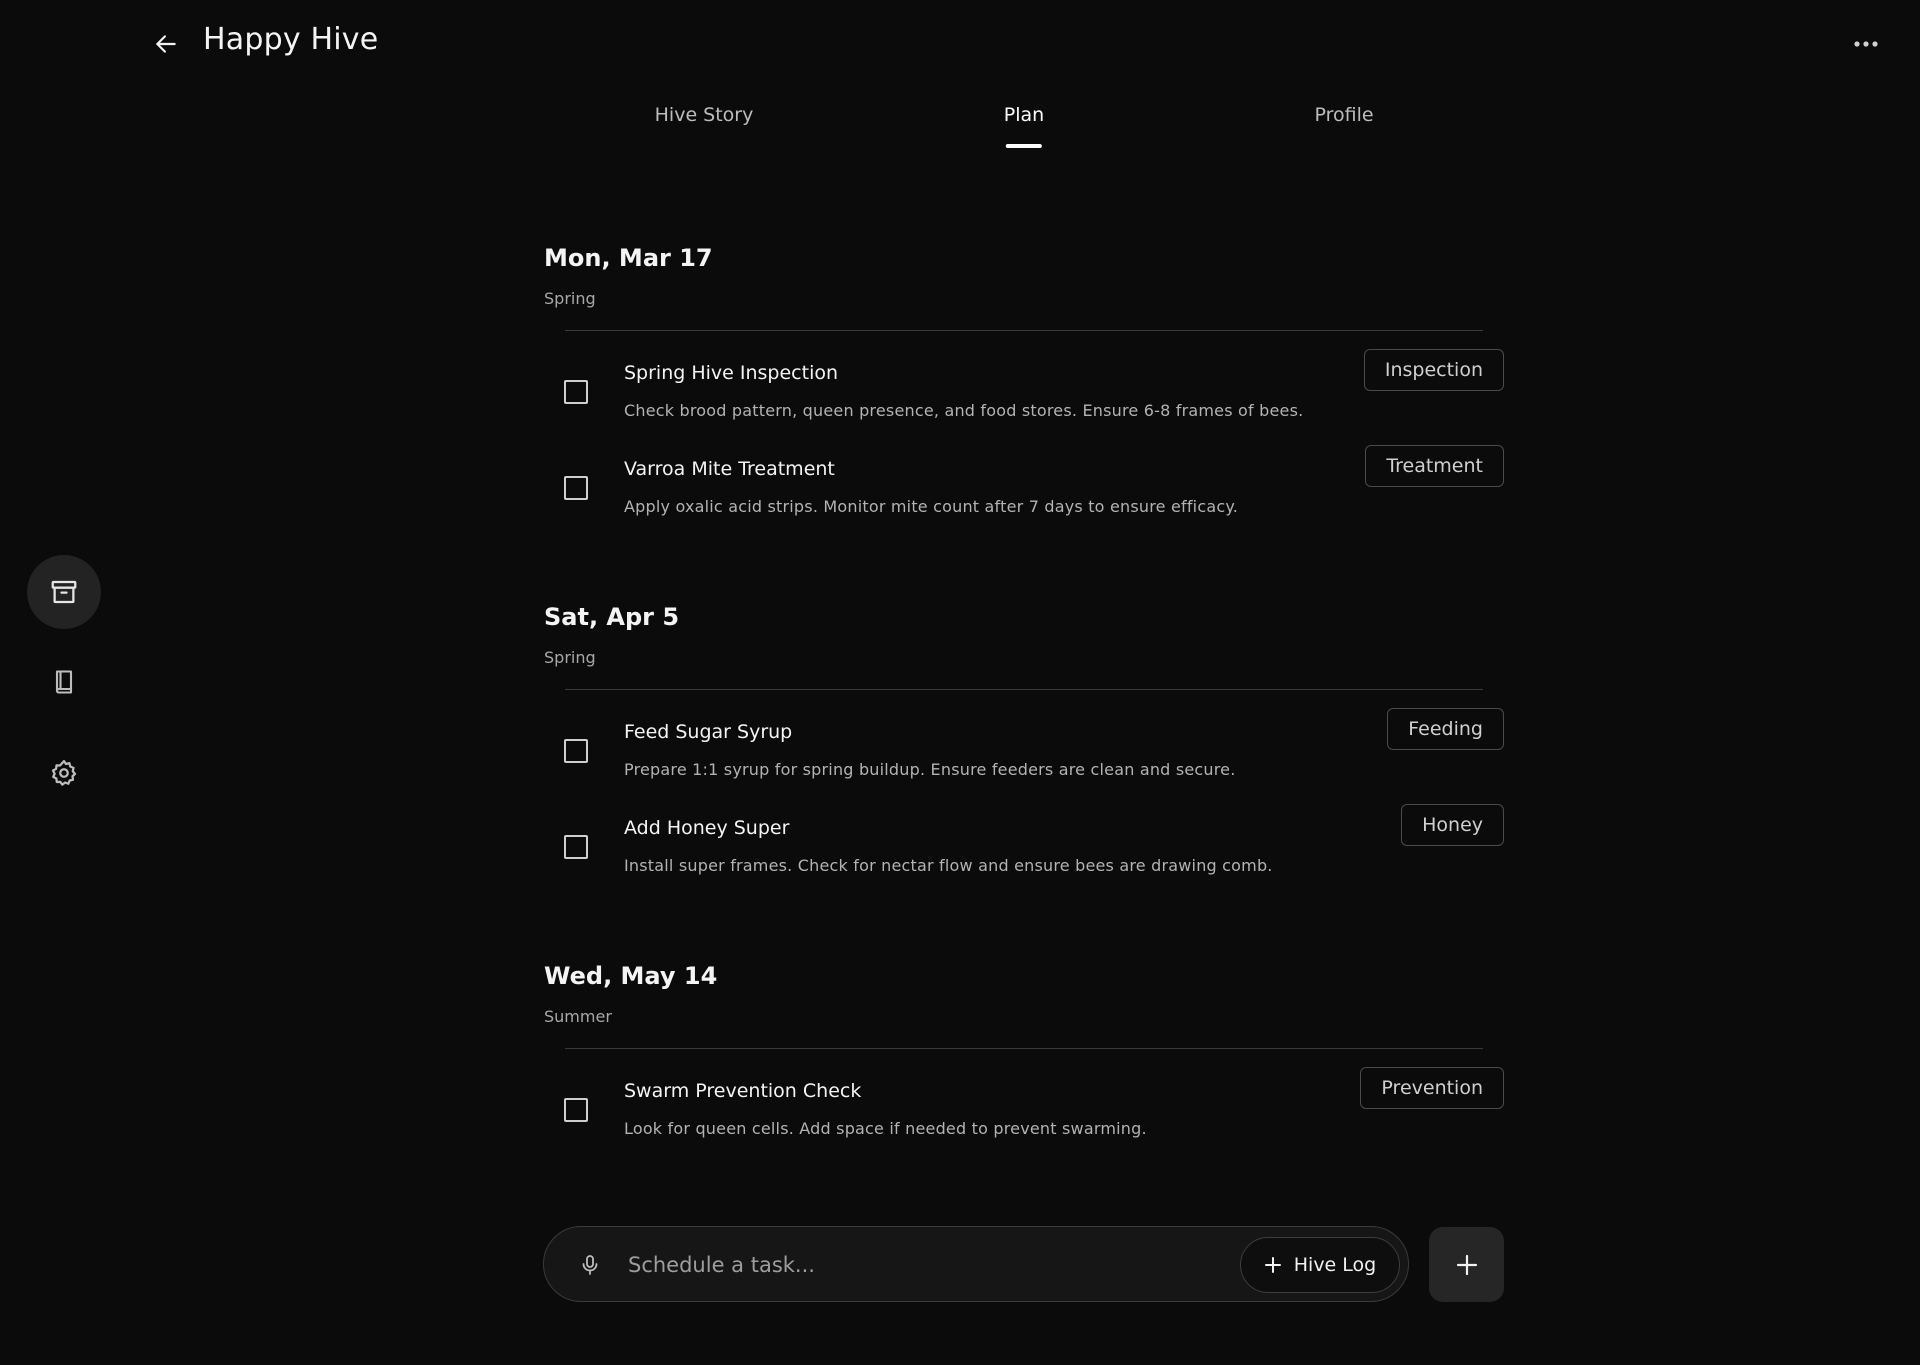  I want to click on schedule-task-input, so click(928, 1265).